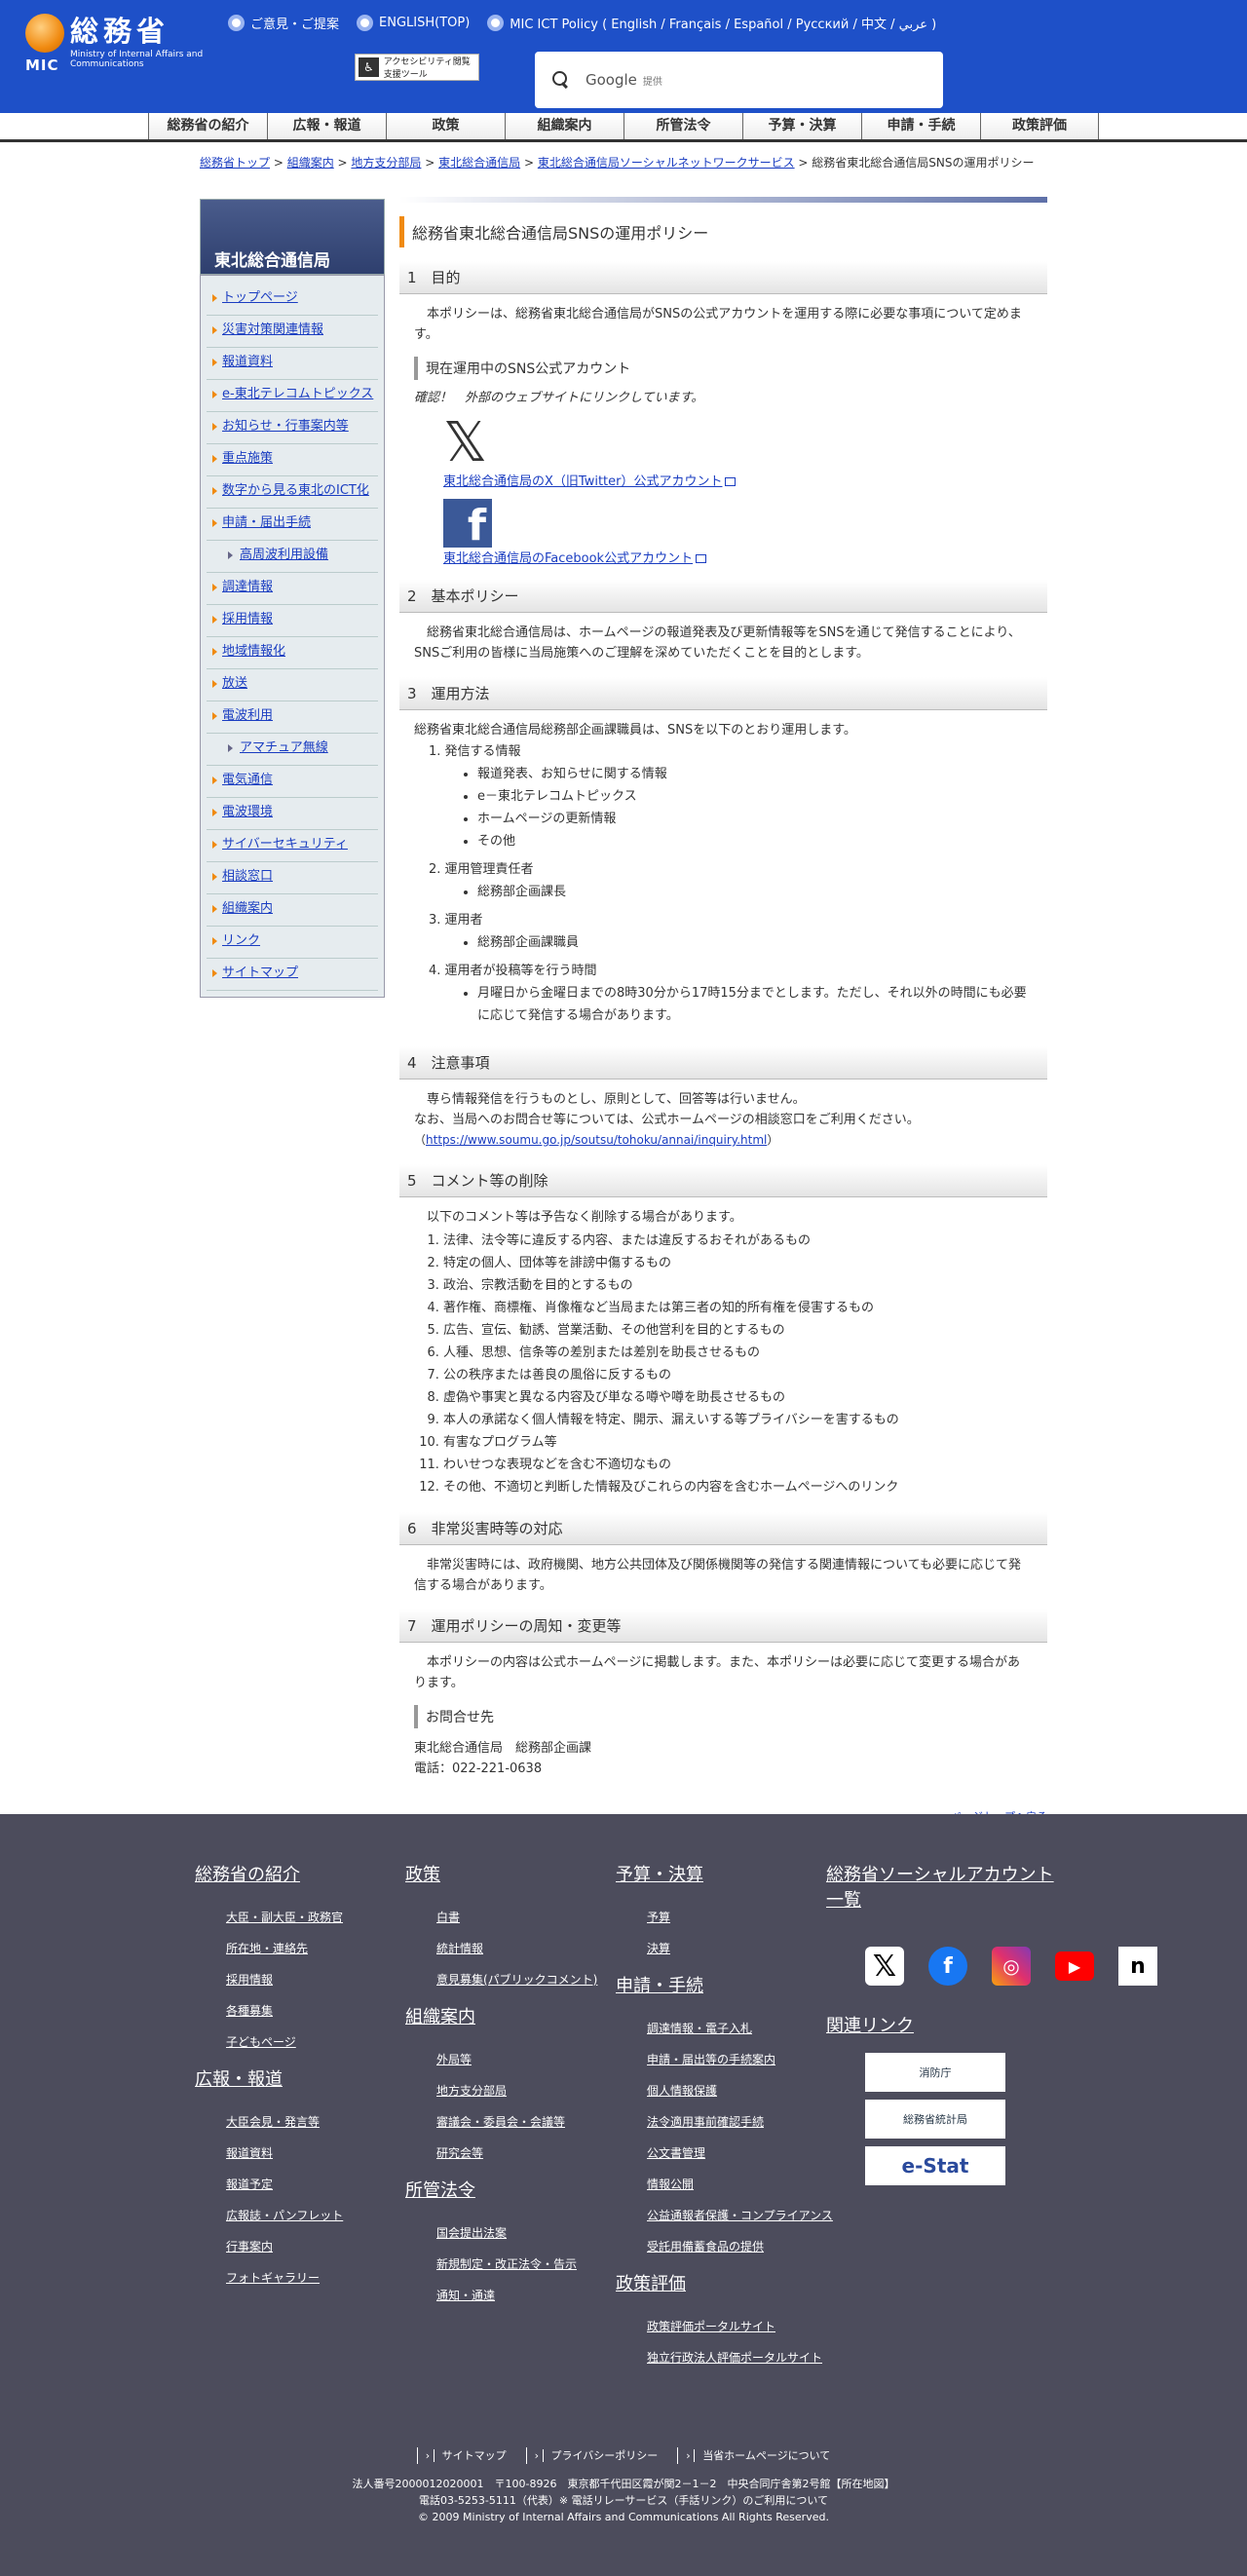  What do you see at coordinates (326, 126) in the screenshot?
I see `gnav-item: 広報・報道` at bounding box center [326, 126].